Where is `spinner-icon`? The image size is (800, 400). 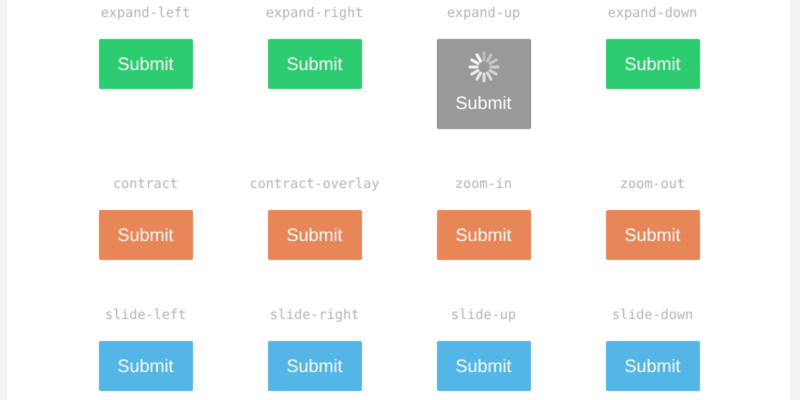
spinner-icon is located at coordinates (484, 67).